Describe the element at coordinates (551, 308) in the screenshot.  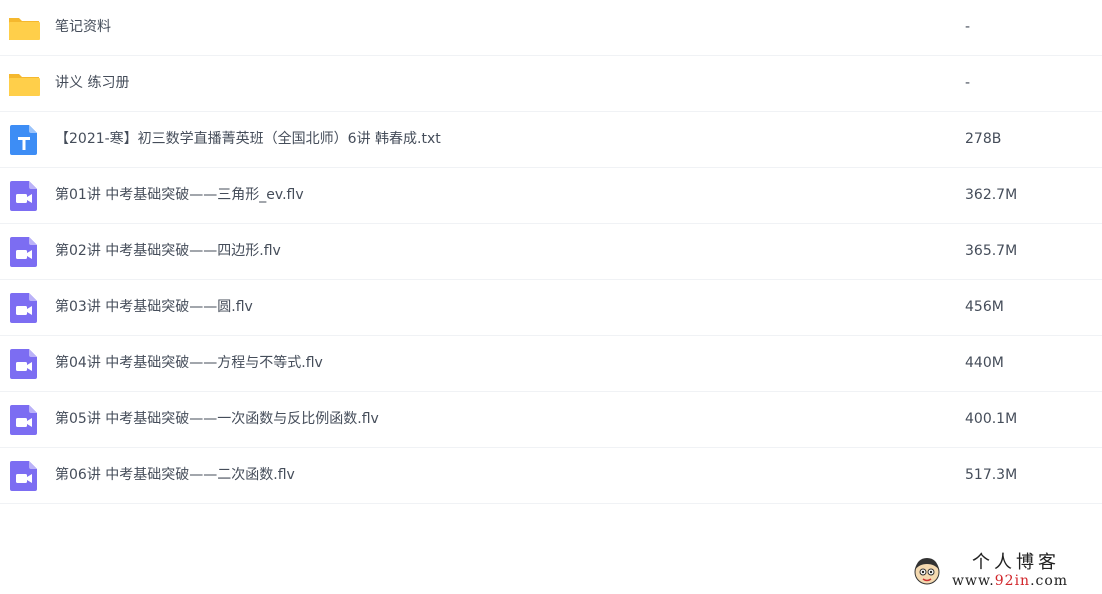
I see `file-row: 第03讲 中考基础突破——圆.flv 456M` at that location.